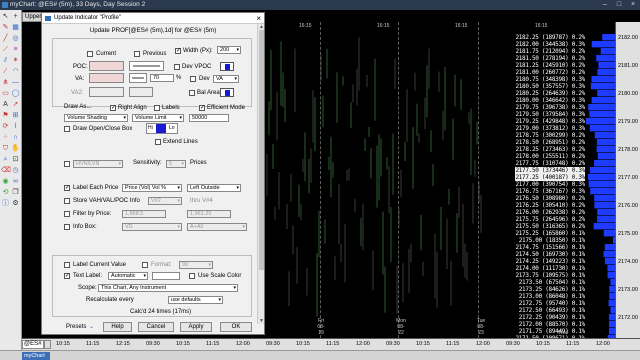 The width and height of the screenshot is (640, 360). Describe the element at coordinates (15, 115) in the screenshot. I see `ruler-icon: ⊞` at that location.